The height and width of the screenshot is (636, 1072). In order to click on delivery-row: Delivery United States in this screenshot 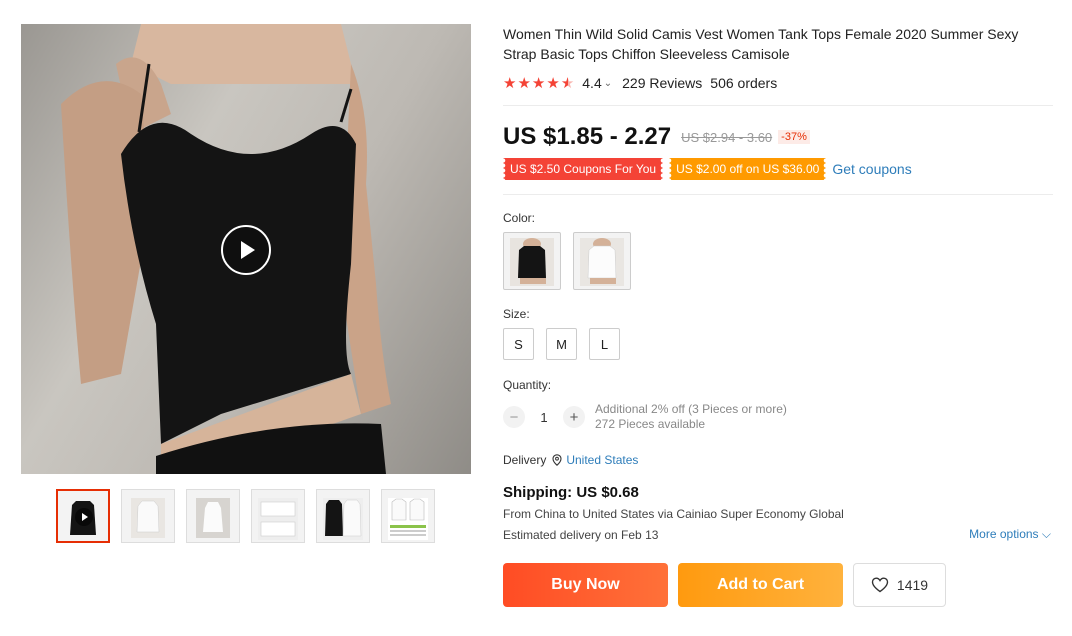, I will do `click(778, 460)`.